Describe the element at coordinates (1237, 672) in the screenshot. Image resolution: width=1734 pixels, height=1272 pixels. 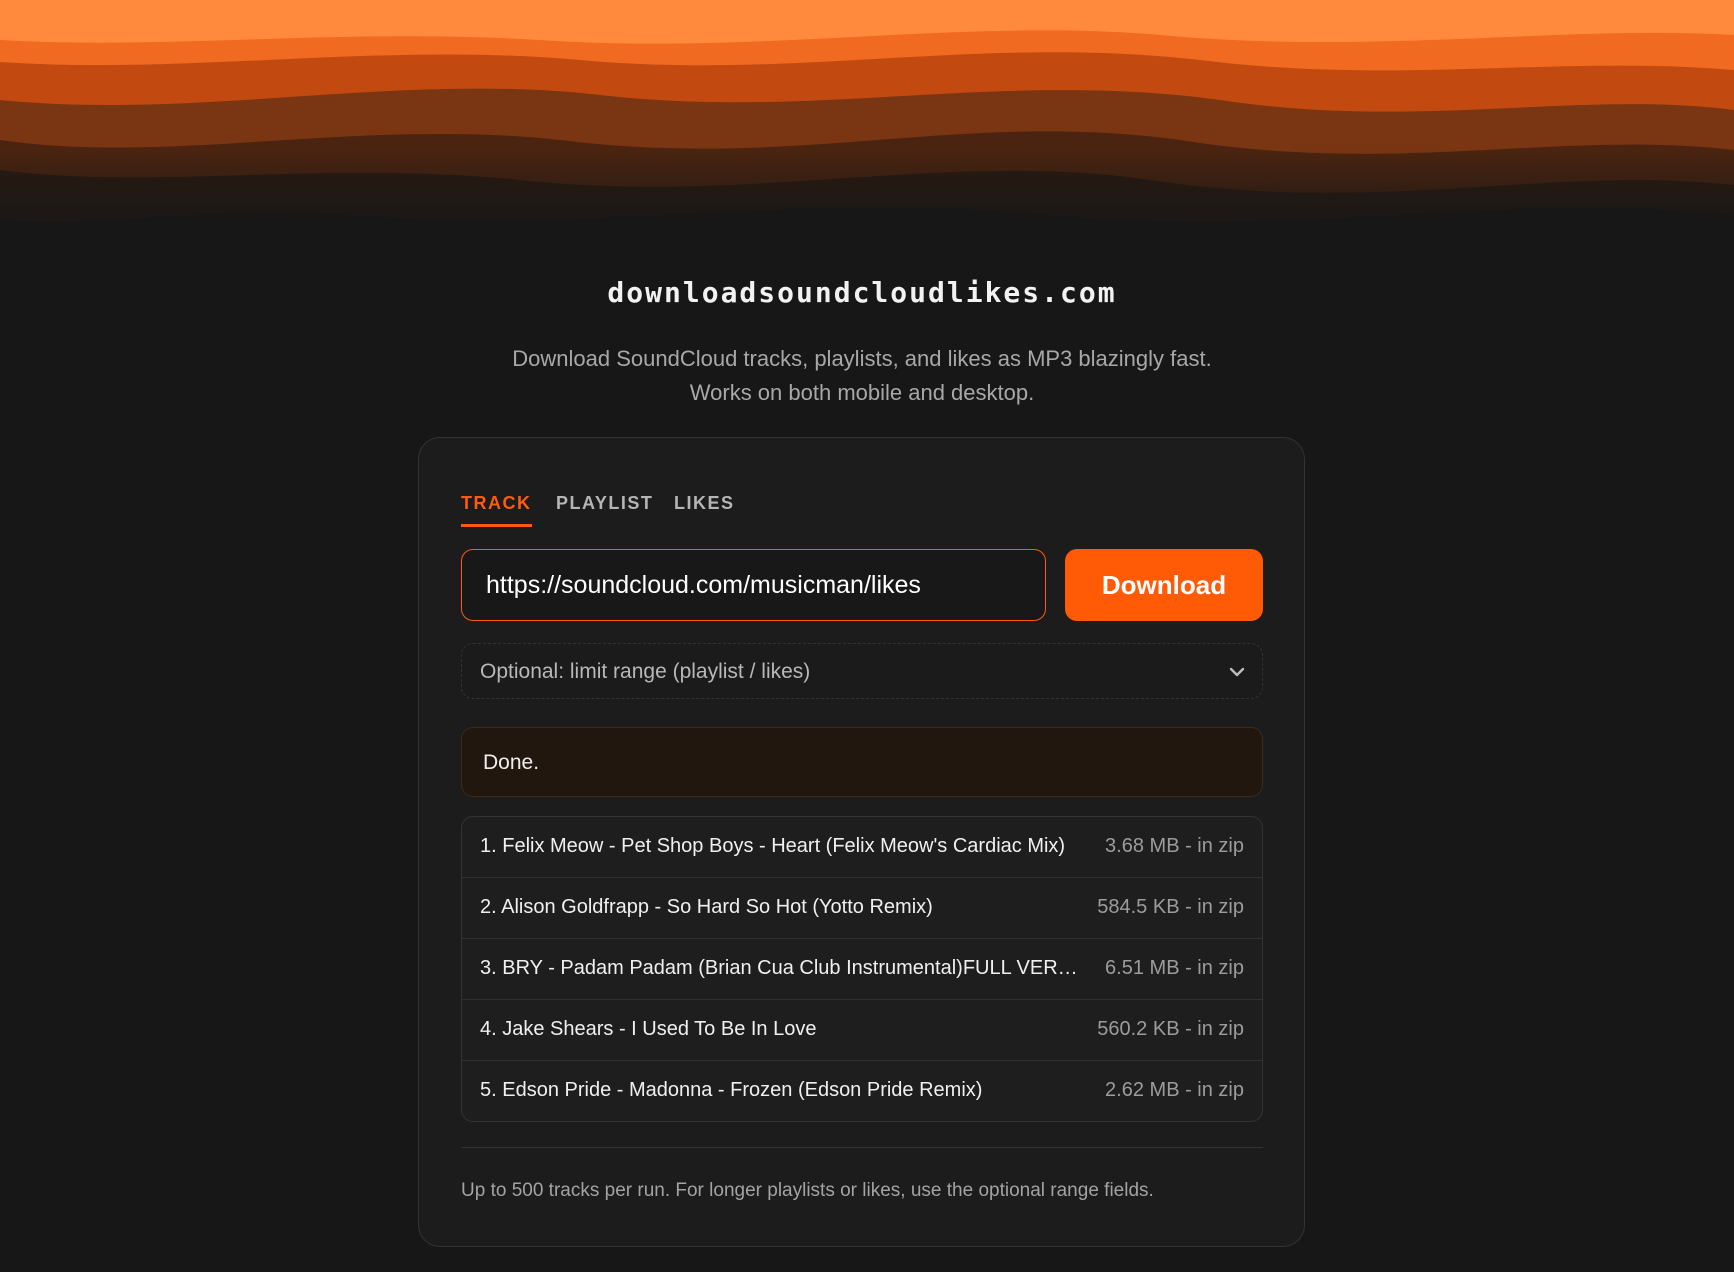
I see `chevron-down-icon` at that location.